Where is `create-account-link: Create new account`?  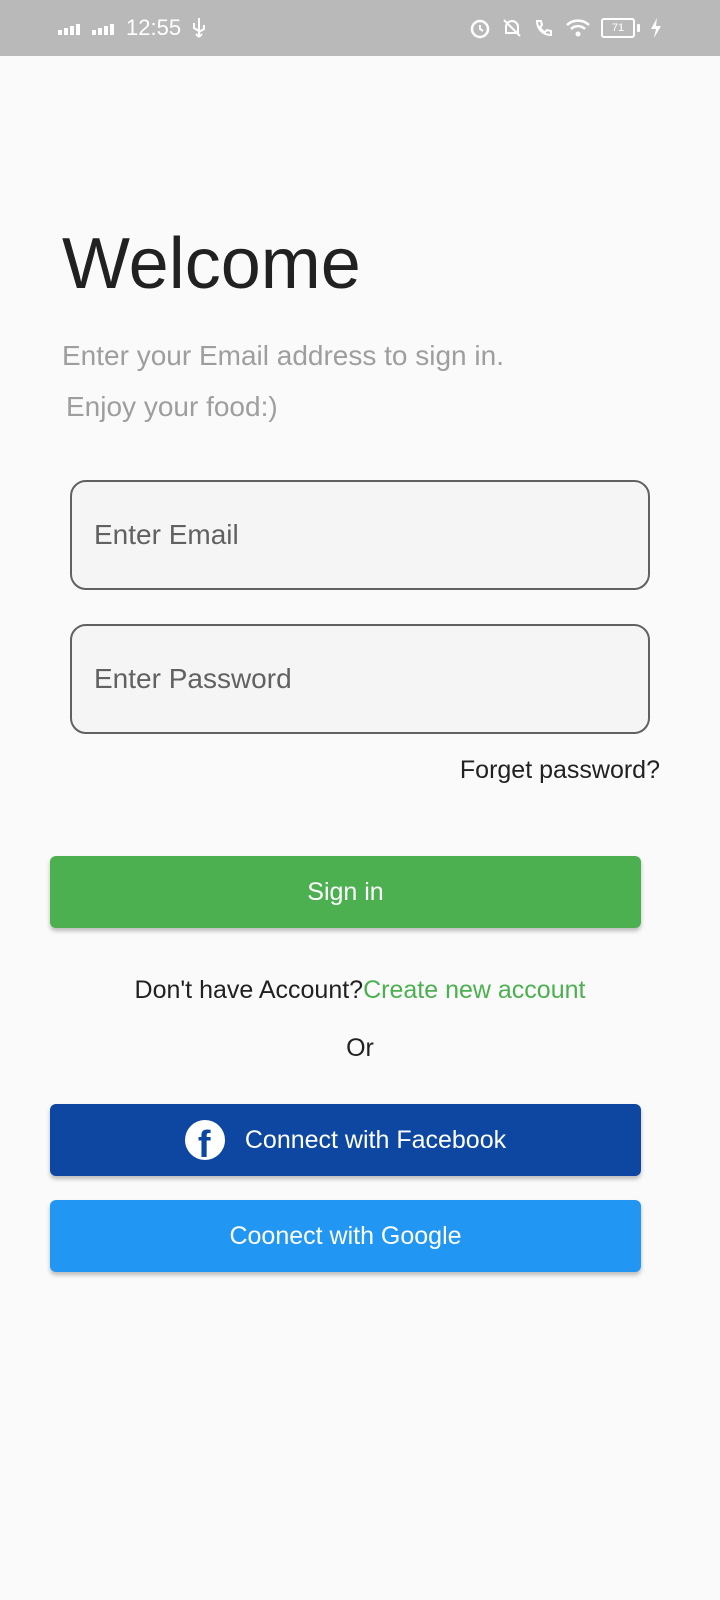 create-account-link: Create new account is located at coordinates (474, 990).